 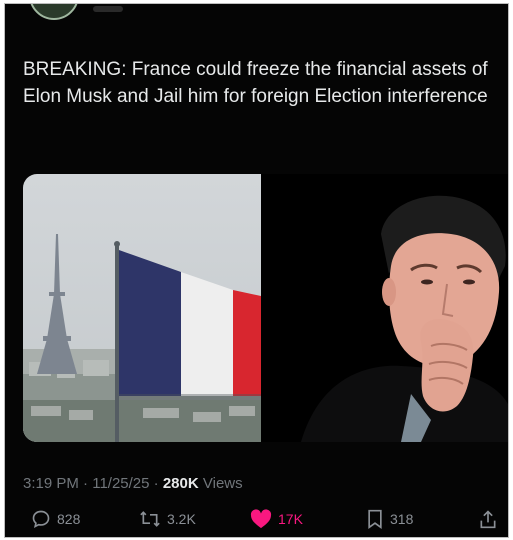 I want to click on share-button, so click(x=488, y=519).